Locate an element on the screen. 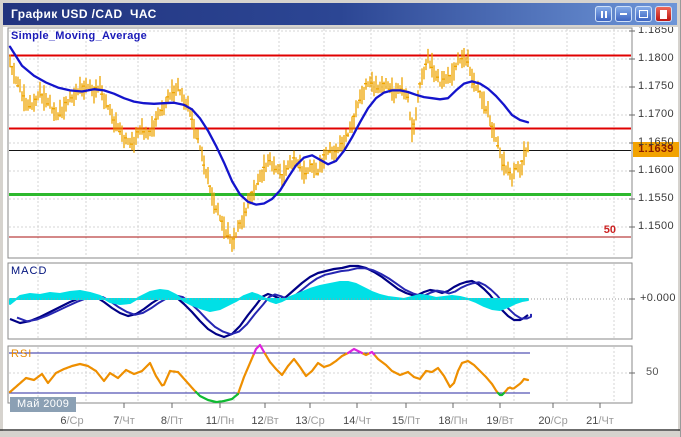 This screenshot has width=681, height=437. price-tick-label: 1.1850 is located at coordinates (656, 31).